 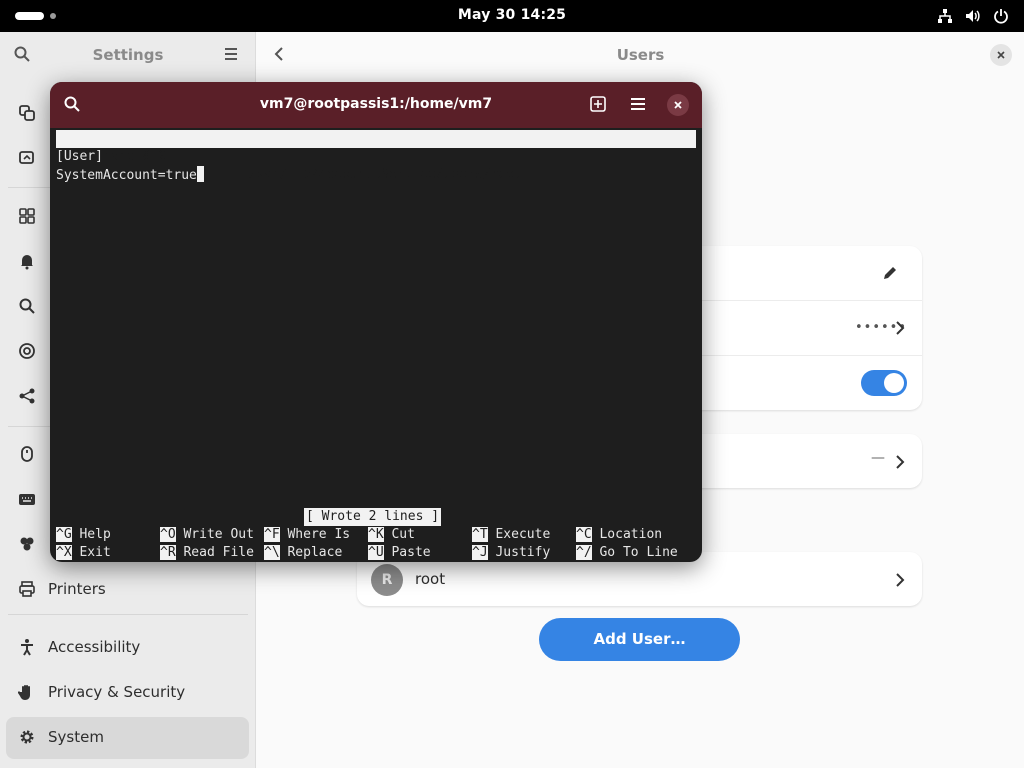 I want to click on panel-header: Users, so click(x=640, y=55).